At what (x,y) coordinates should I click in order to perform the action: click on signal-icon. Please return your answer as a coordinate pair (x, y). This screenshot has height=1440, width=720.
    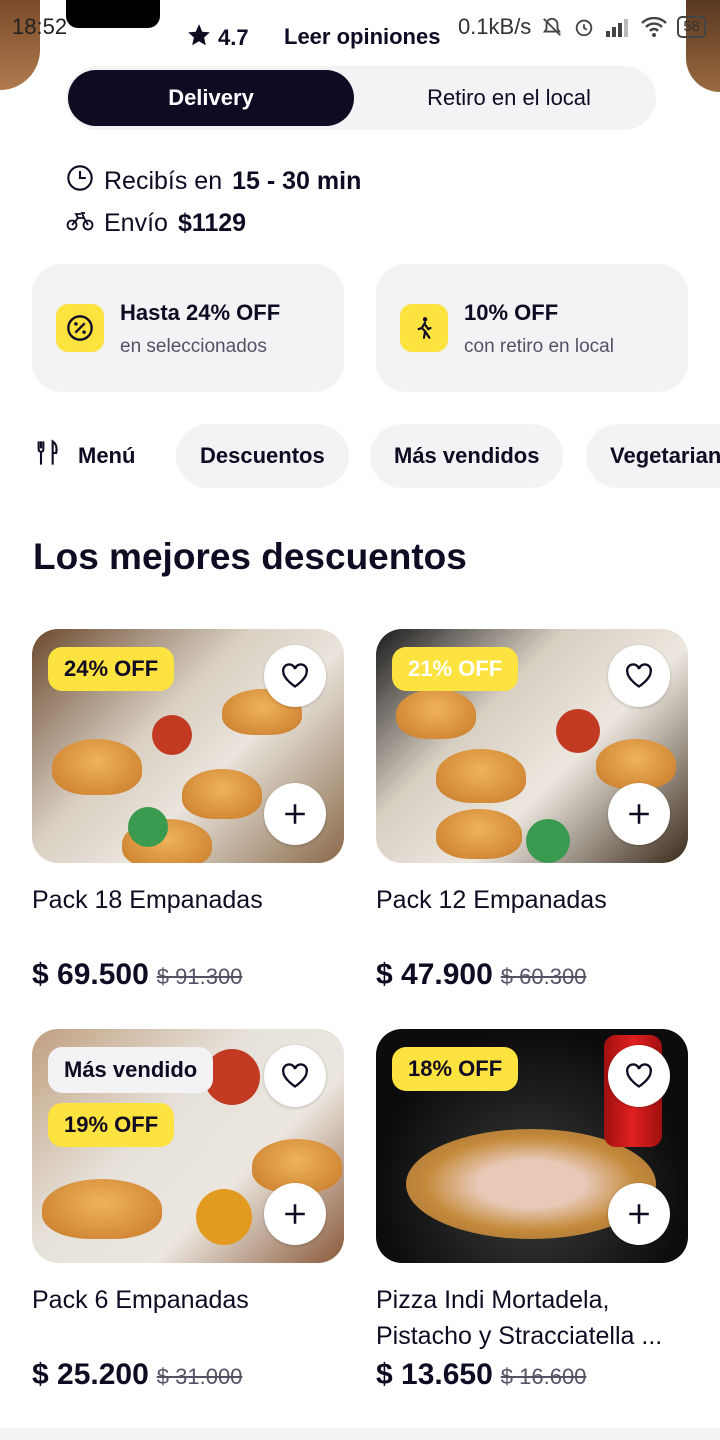
    Looking at the image, I should click on (618, 27).